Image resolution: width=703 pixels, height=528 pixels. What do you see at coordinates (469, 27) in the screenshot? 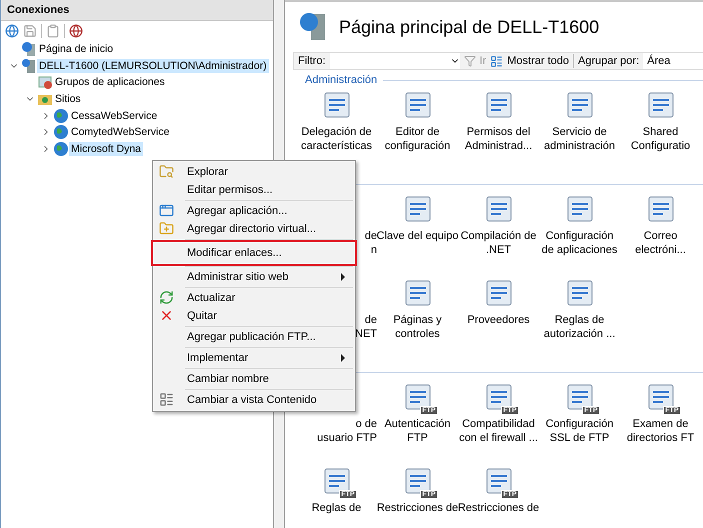
I see `page-title: Página principal de DELL-T1600` at bounding box center [469, 27].